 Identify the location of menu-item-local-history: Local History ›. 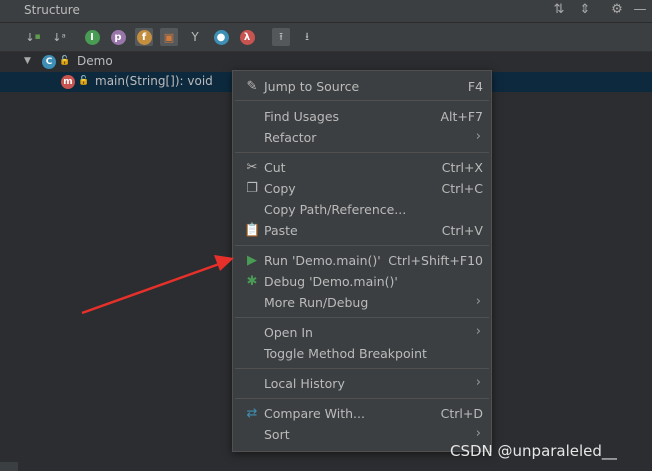
(362, 384).